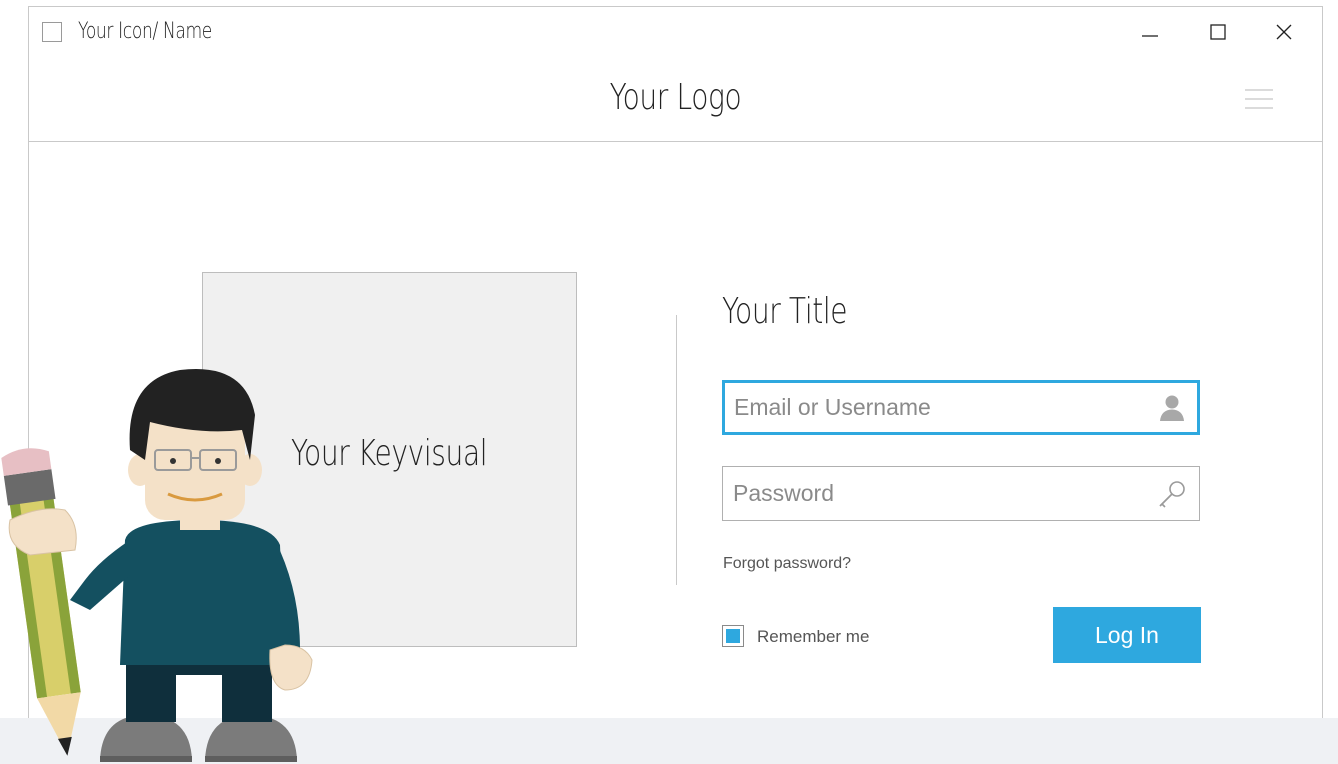 This screenshot has height=764, width=1338. I want to click on shoes, so click(198, 738).